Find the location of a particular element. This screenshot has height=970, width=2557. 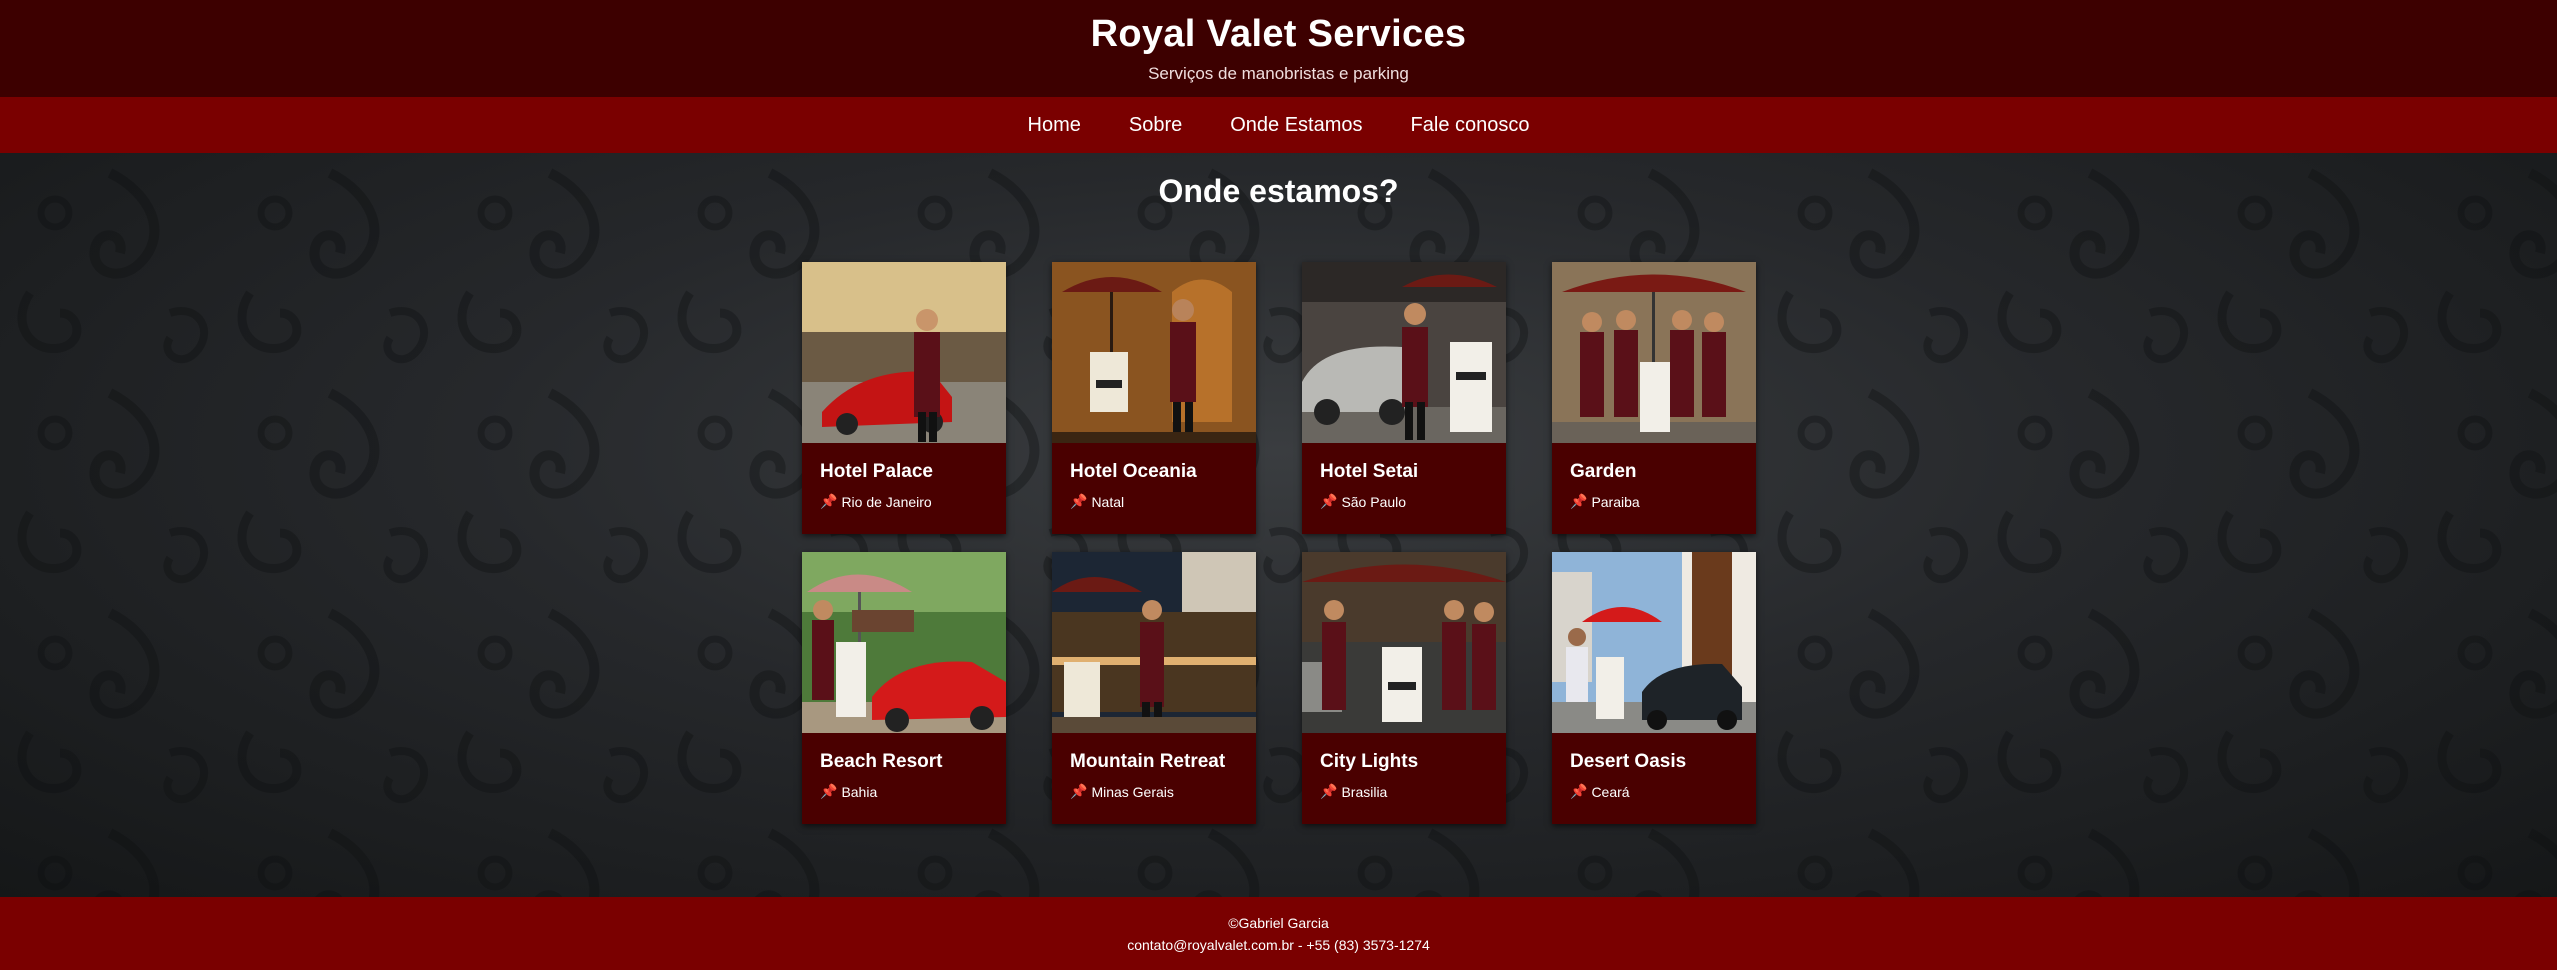

location-card: Beach Resort 📌 Bahia is located at coordinates (904, 688).